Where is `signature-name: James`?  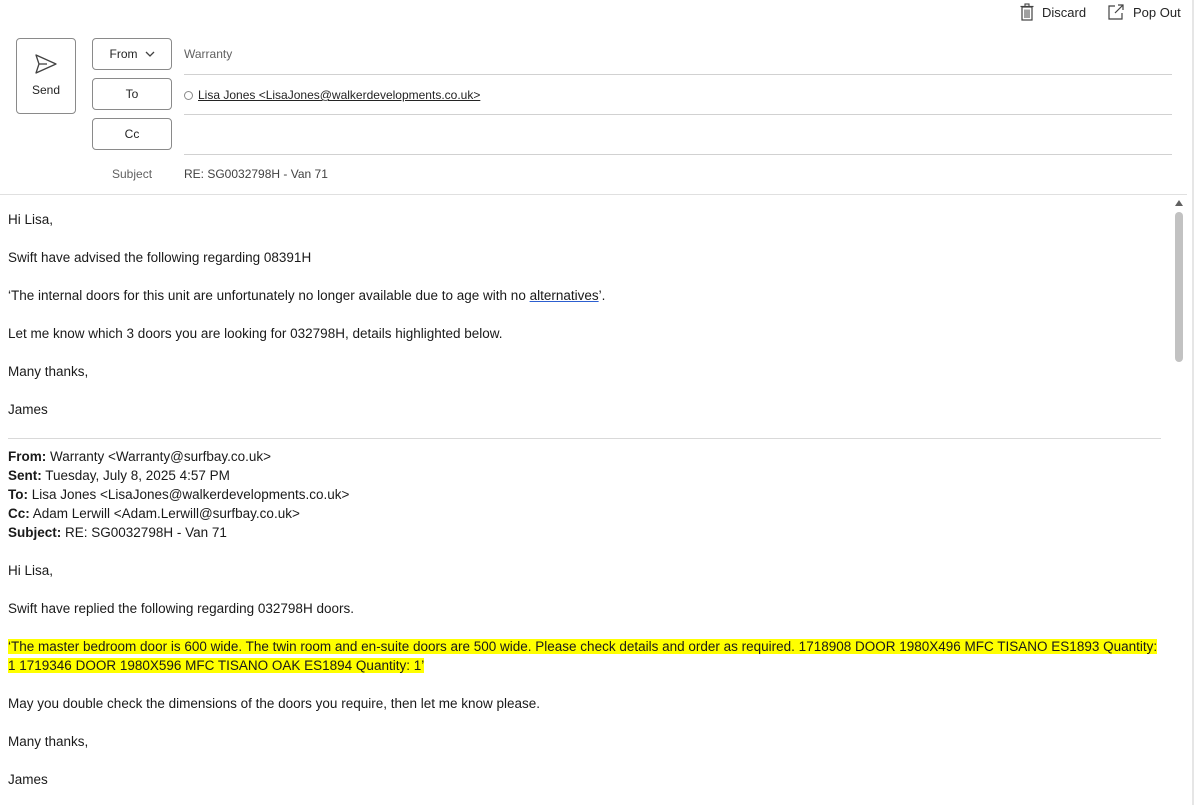
signature-name: James is located at coordinates (28, 409).